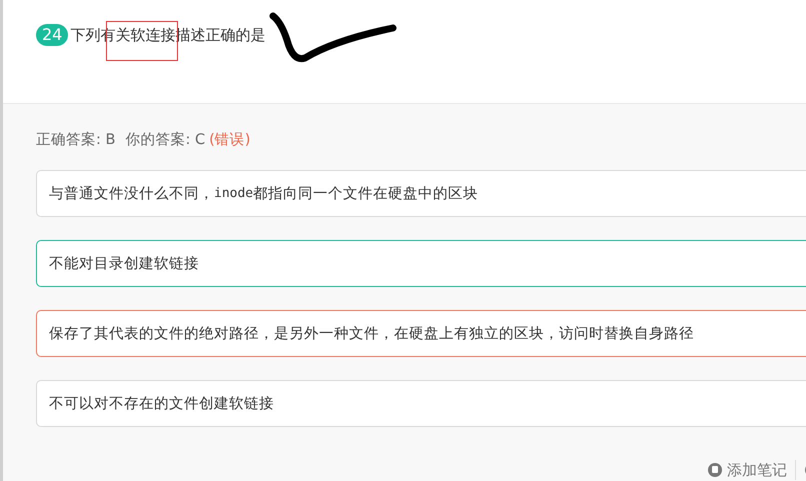  Describe the element at coordinates (229, 140) in the screenshot. I see `answer-verdict: (错误)` at that location.